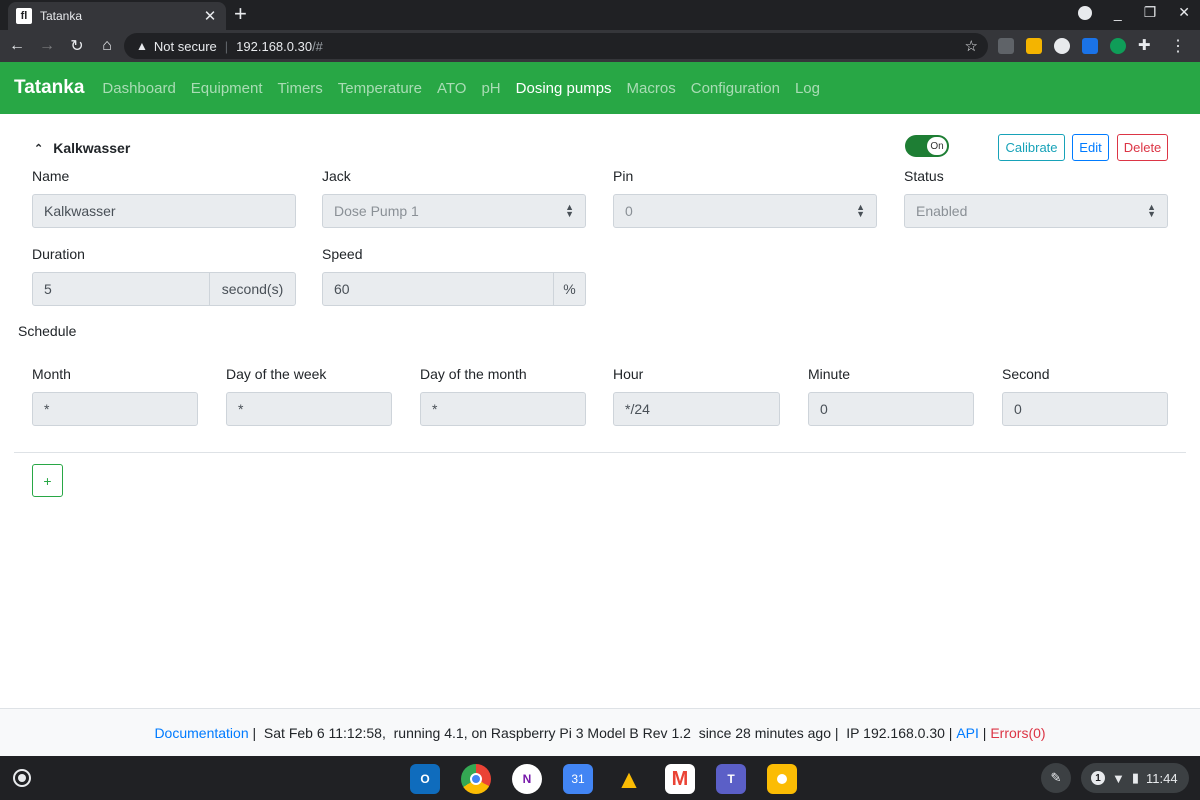 The height and width of the screenshot is (800, 1200). Describe the element at coordinates (1031, 147) in the screenshot. I see `calibrate-button: Calibrate` at that location.